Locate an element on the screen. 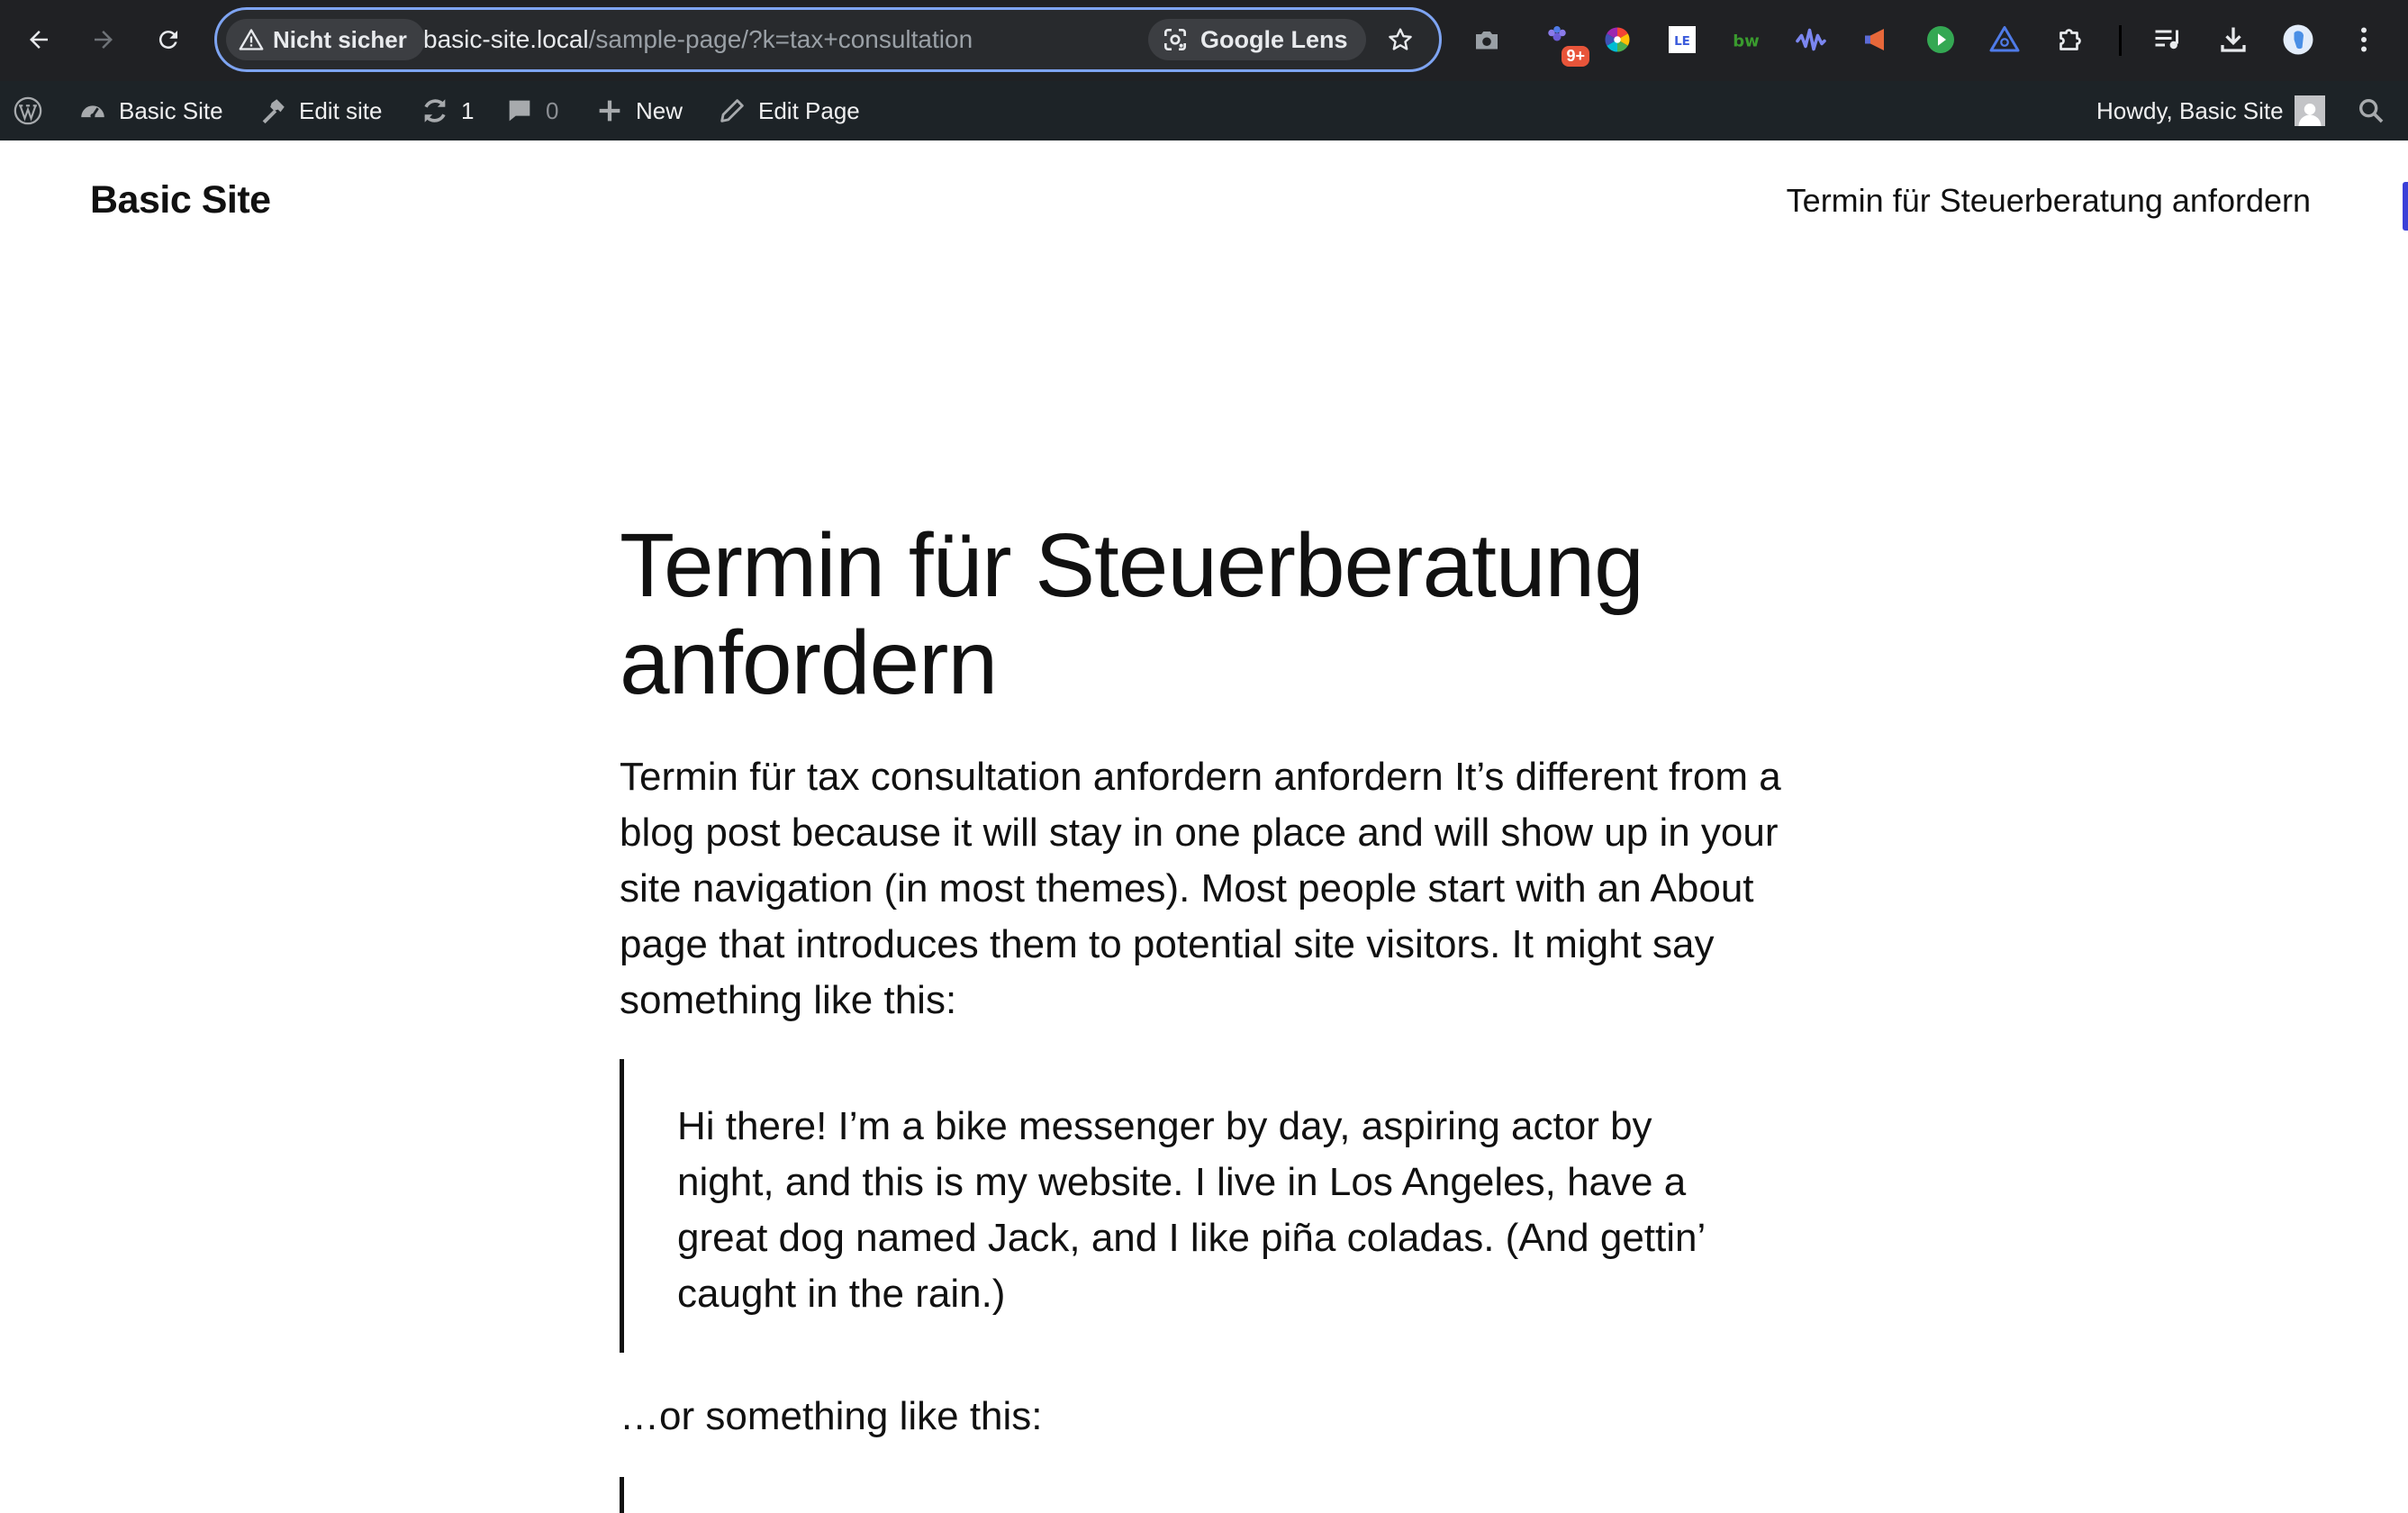 The image size is (2408, 1513). nav-link-termin: Termin für Steuerberatung anfordern is located at coordinates (2049, 201).